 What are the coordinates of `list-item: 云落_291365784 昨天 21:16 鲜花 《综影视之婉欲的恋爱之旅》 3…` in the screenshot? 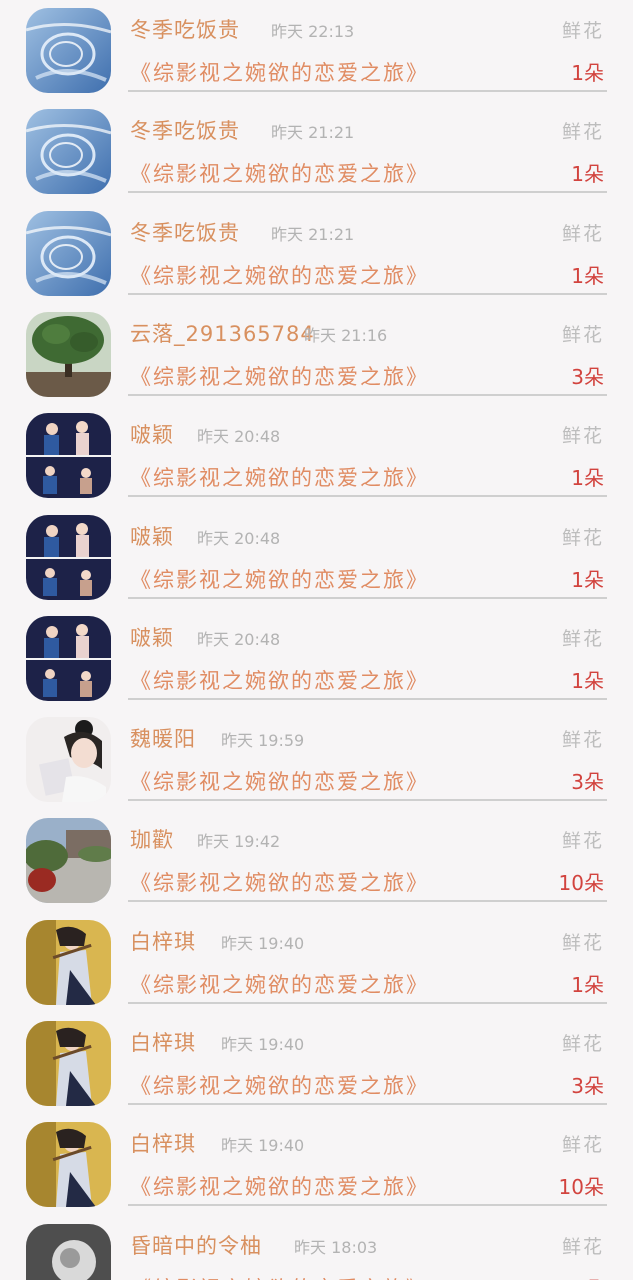 It's located at (316, 354).